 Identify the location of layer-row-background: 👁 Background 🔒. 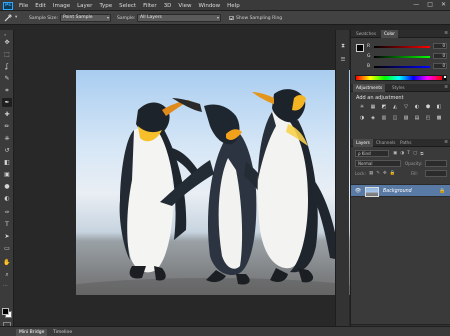
(400, 190).